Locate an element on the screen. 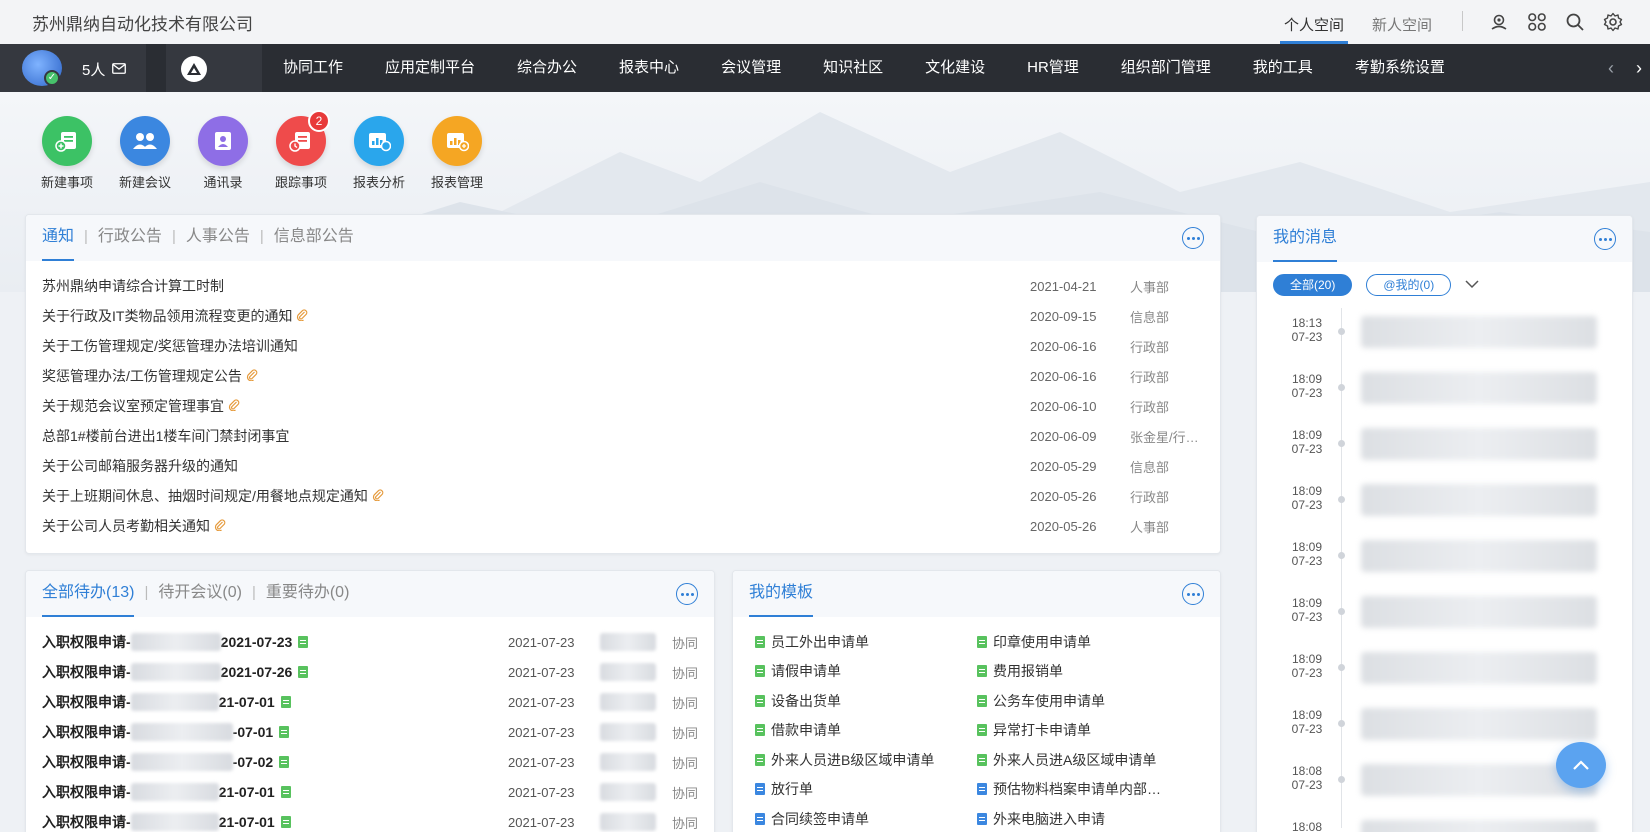 This screenshot has height=832, width=1650. nav-item-tools: 我的工具 is located at coordinates (1283, 68).